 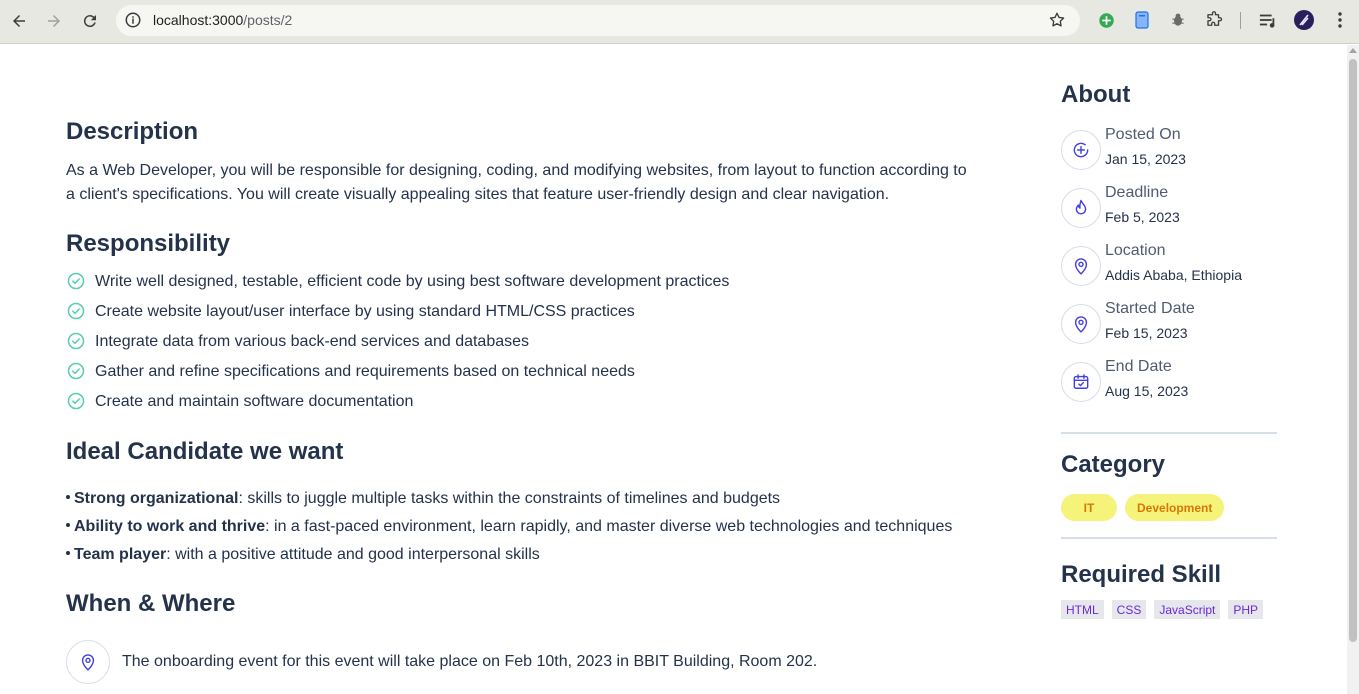 I want to click on category-tag: Development, so click(x=1175, y=507).